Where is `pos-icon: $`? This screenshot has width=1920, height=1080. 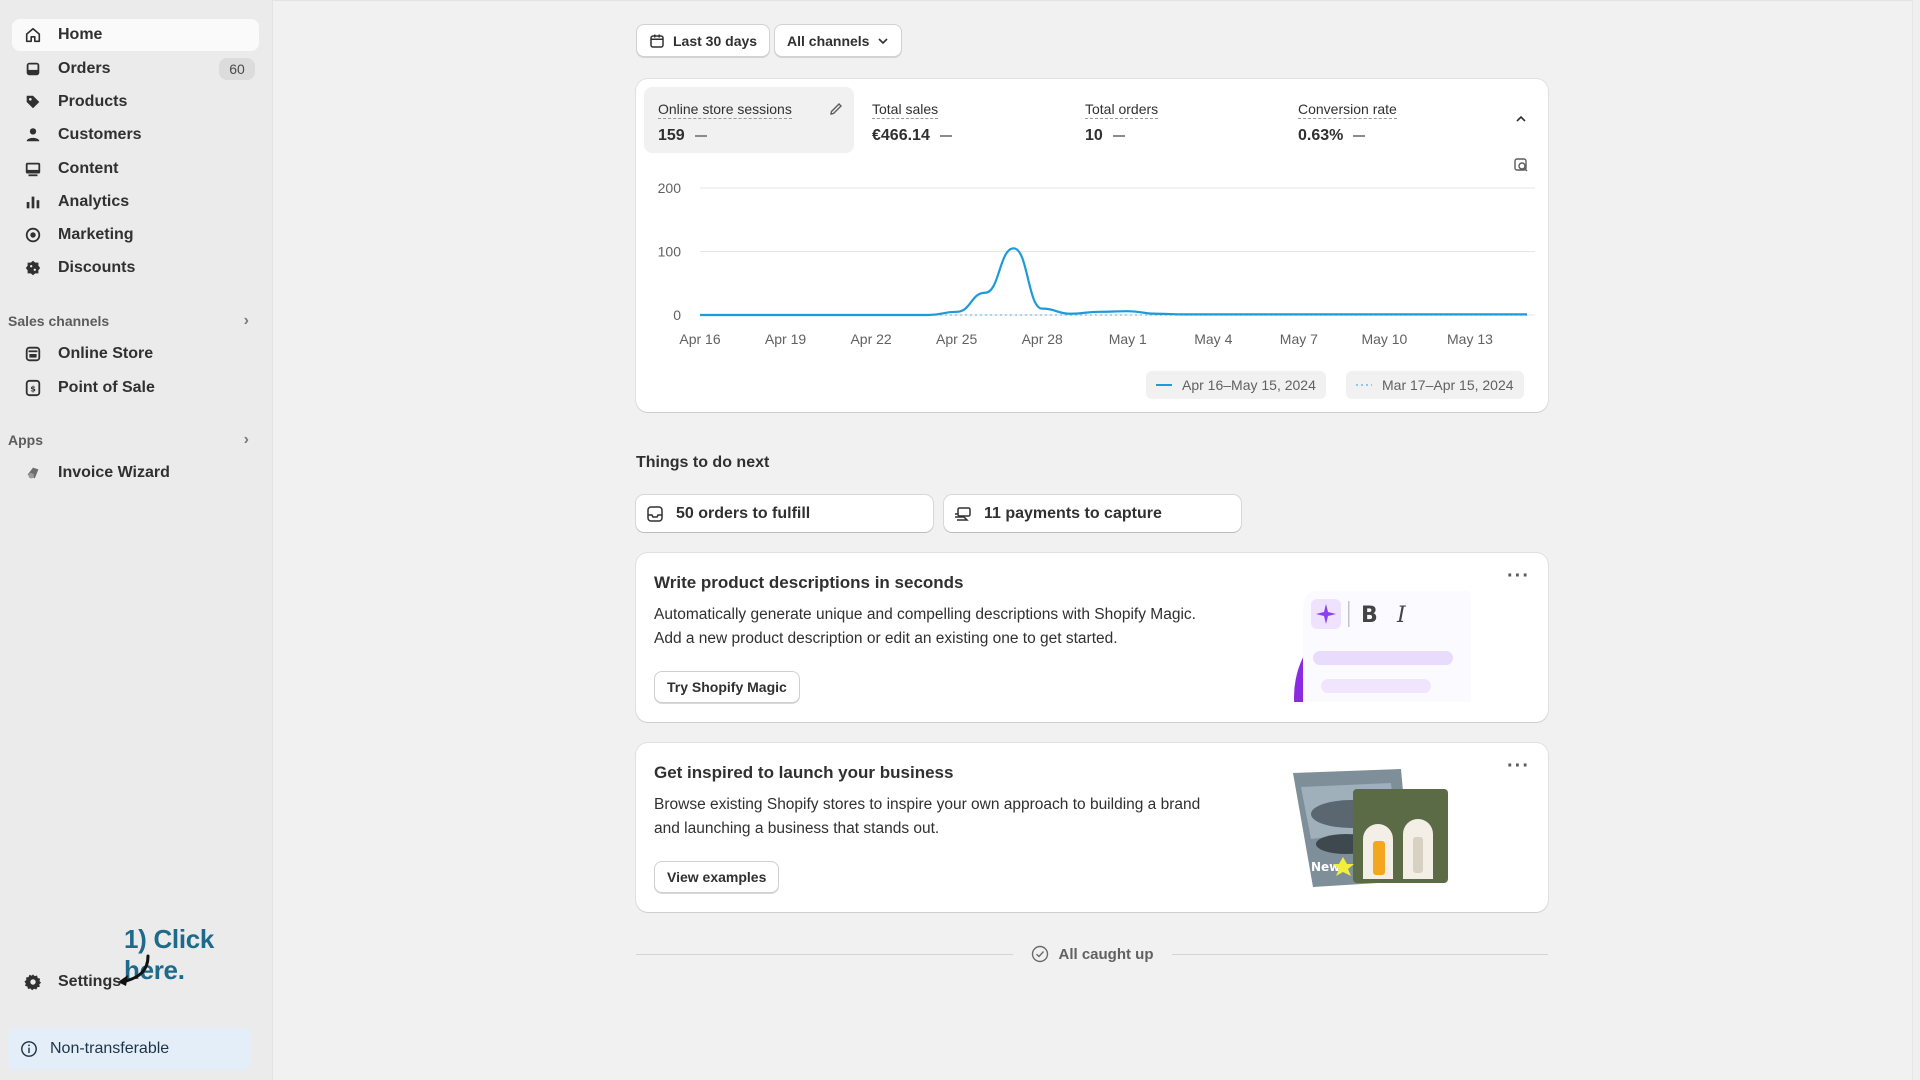 pos-icon: $ is located at coordinates (33, 388).